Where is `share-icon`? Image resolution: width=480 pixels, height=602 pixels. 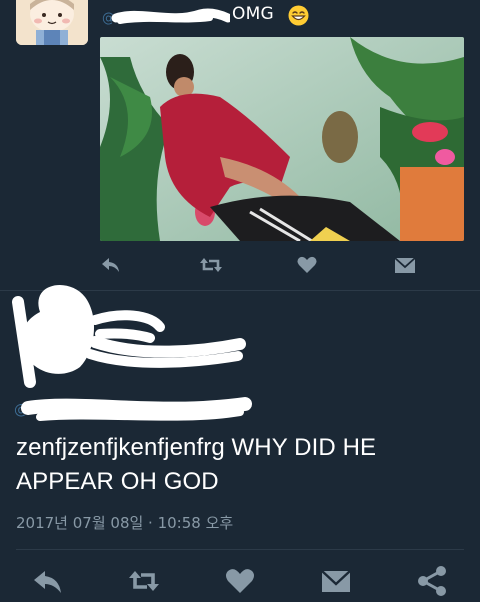
share-icon is located at coordinates (432, 581).